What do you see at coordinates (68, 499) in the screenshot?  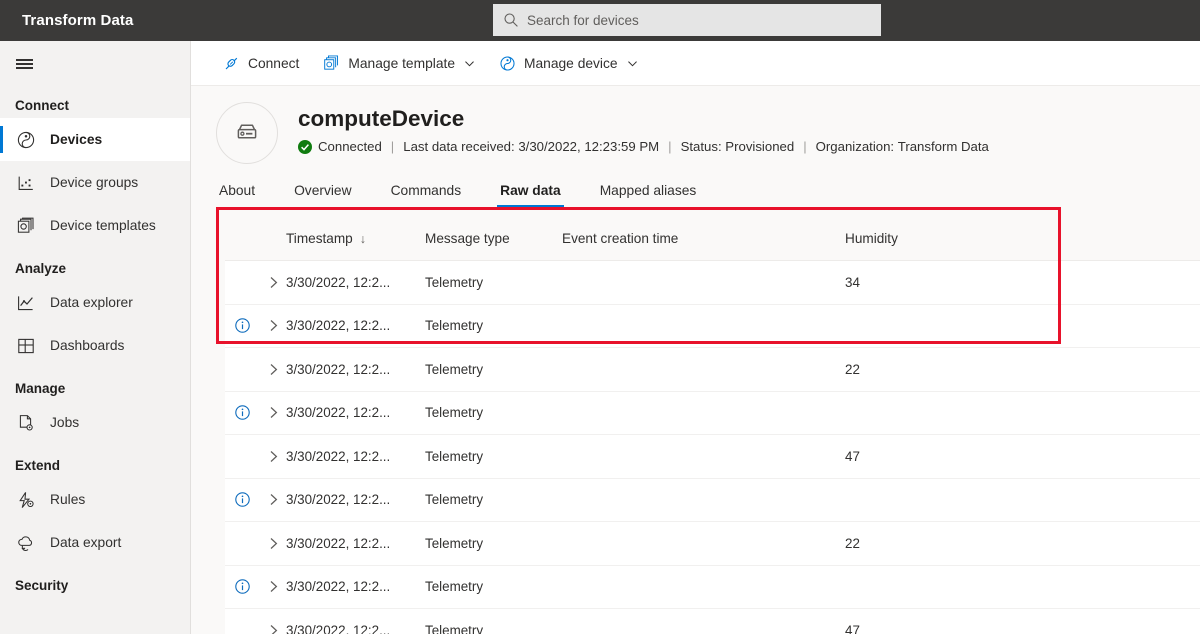 I see `sidebar-item-label: Rules` at bounding box center [68, 499].